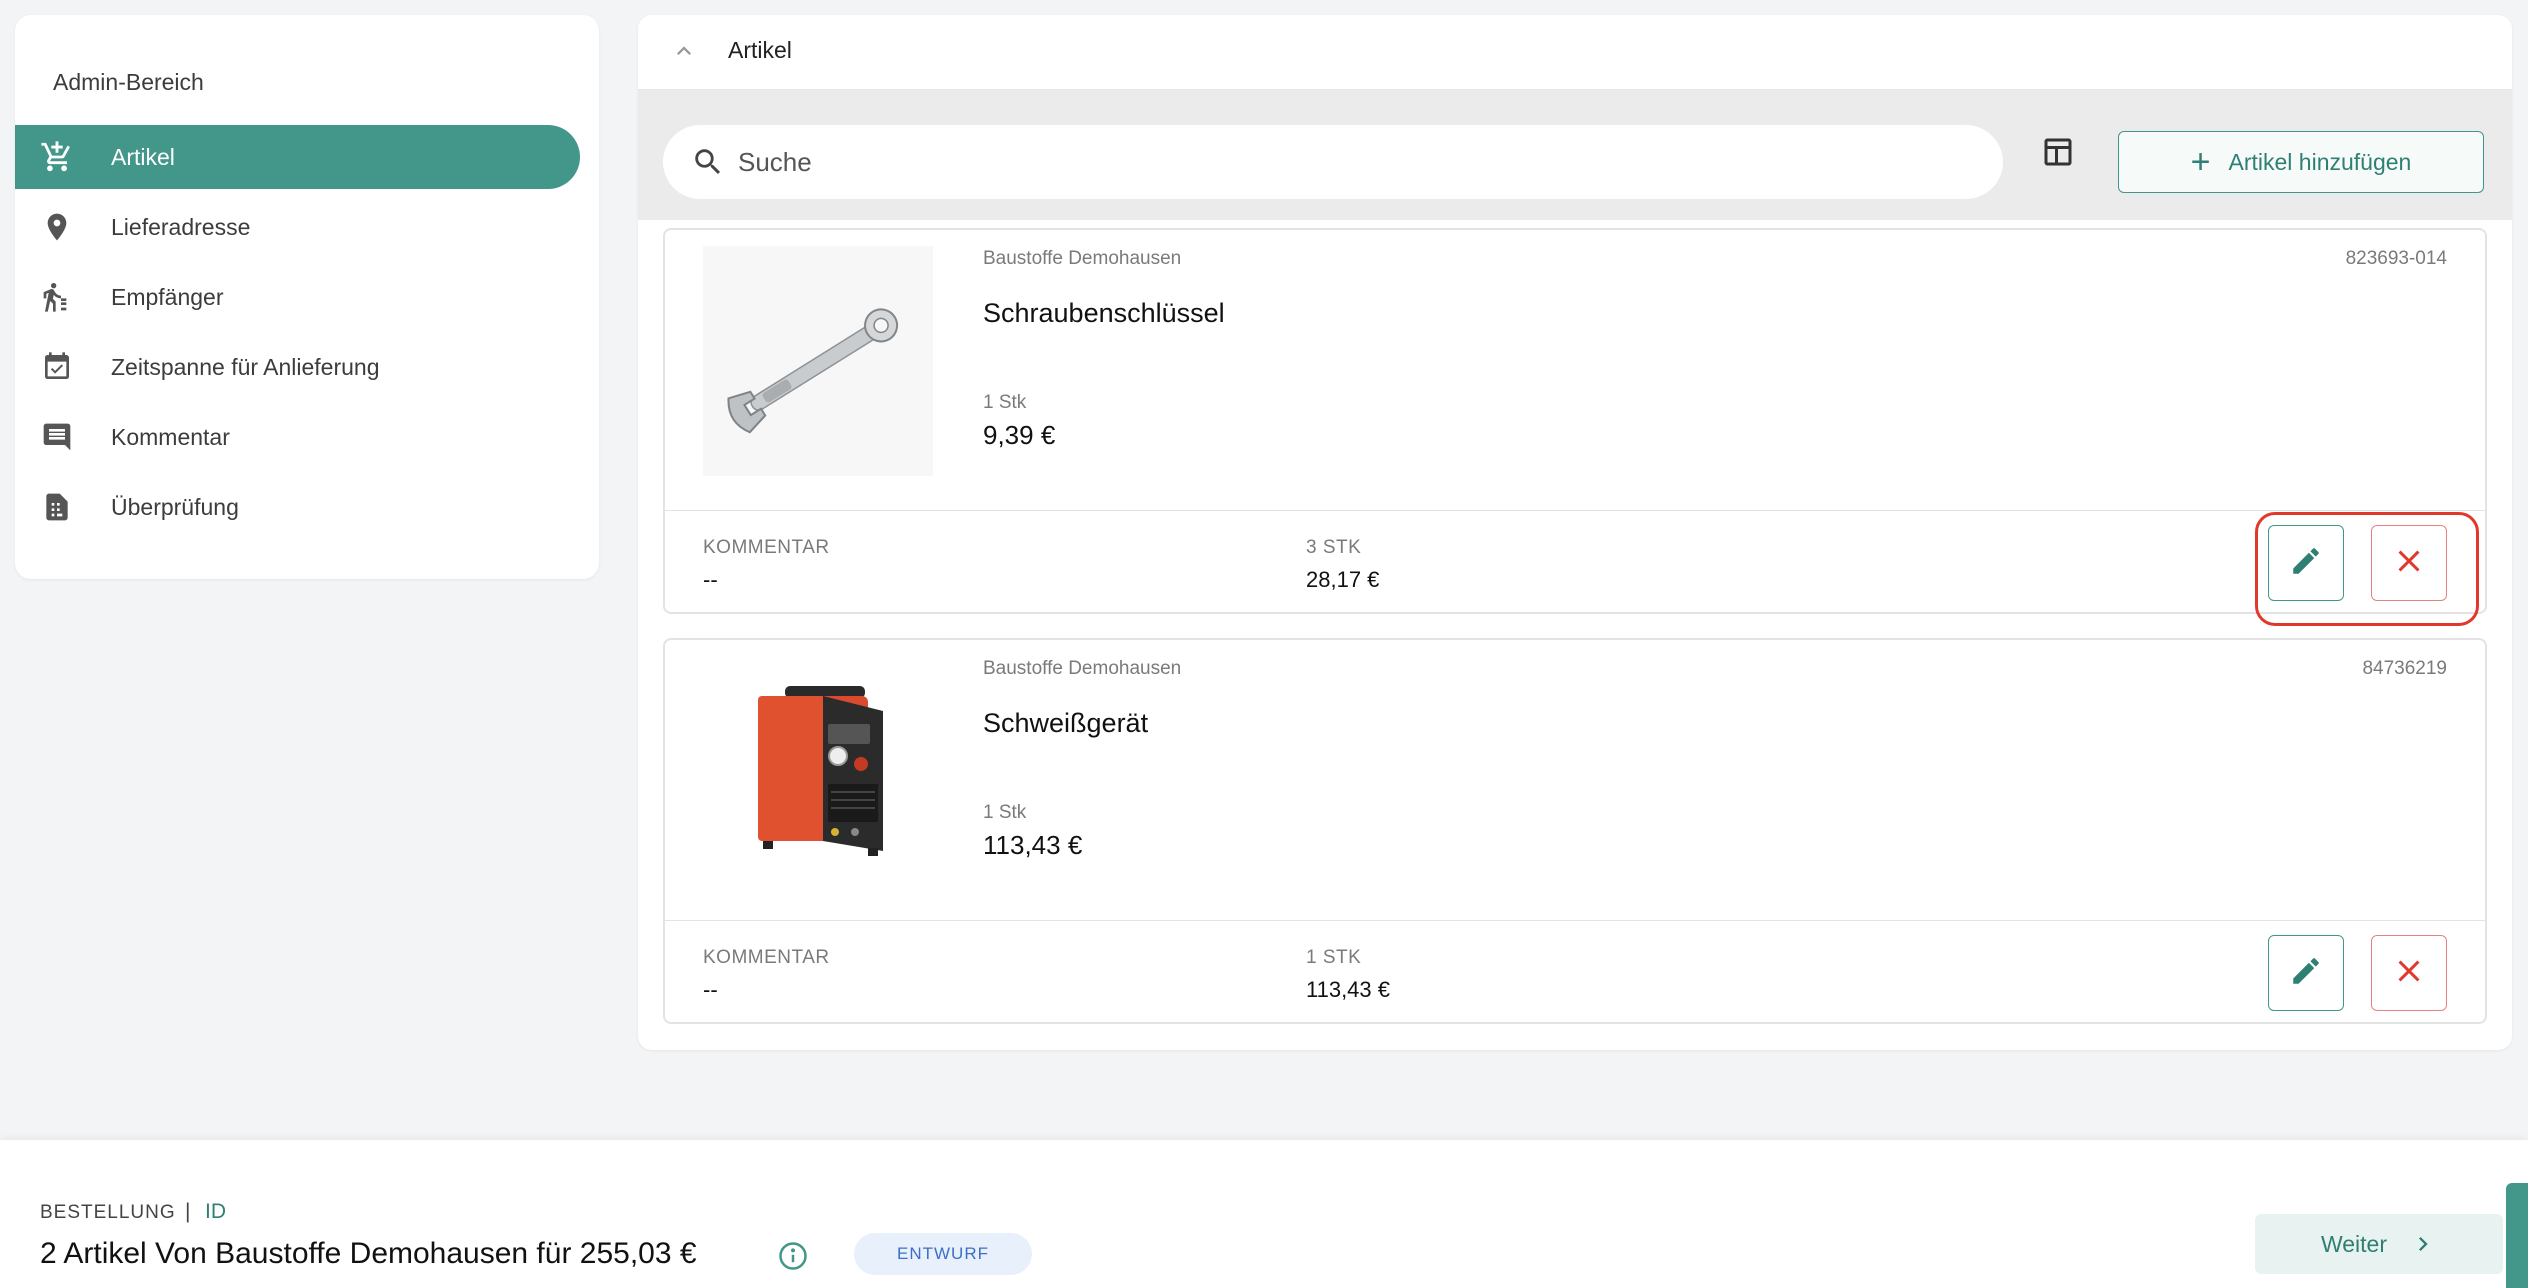 The height and width of the screenshot is (1288, 2528). What do you see at coordinates (2320, 161) in the screenshot?
I see `add-article-label: Artikel hinzufügen` at bounding box center [2320, 161].